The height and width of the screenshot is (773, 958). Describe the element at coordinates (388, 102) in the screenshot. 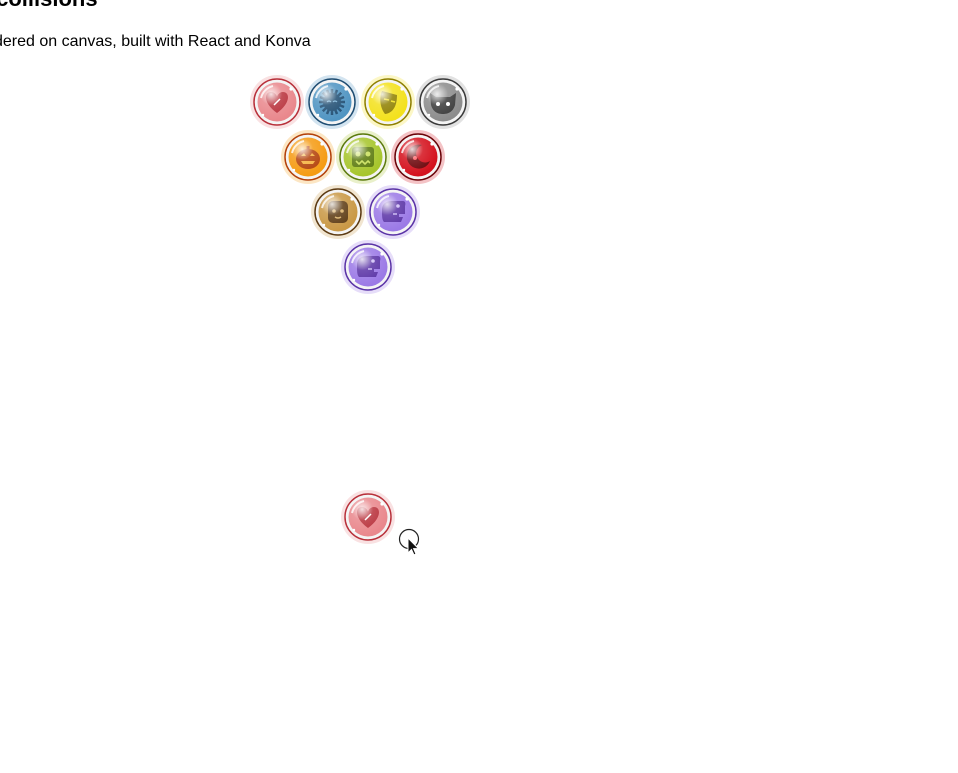

I see `bubble-mask` at that location.